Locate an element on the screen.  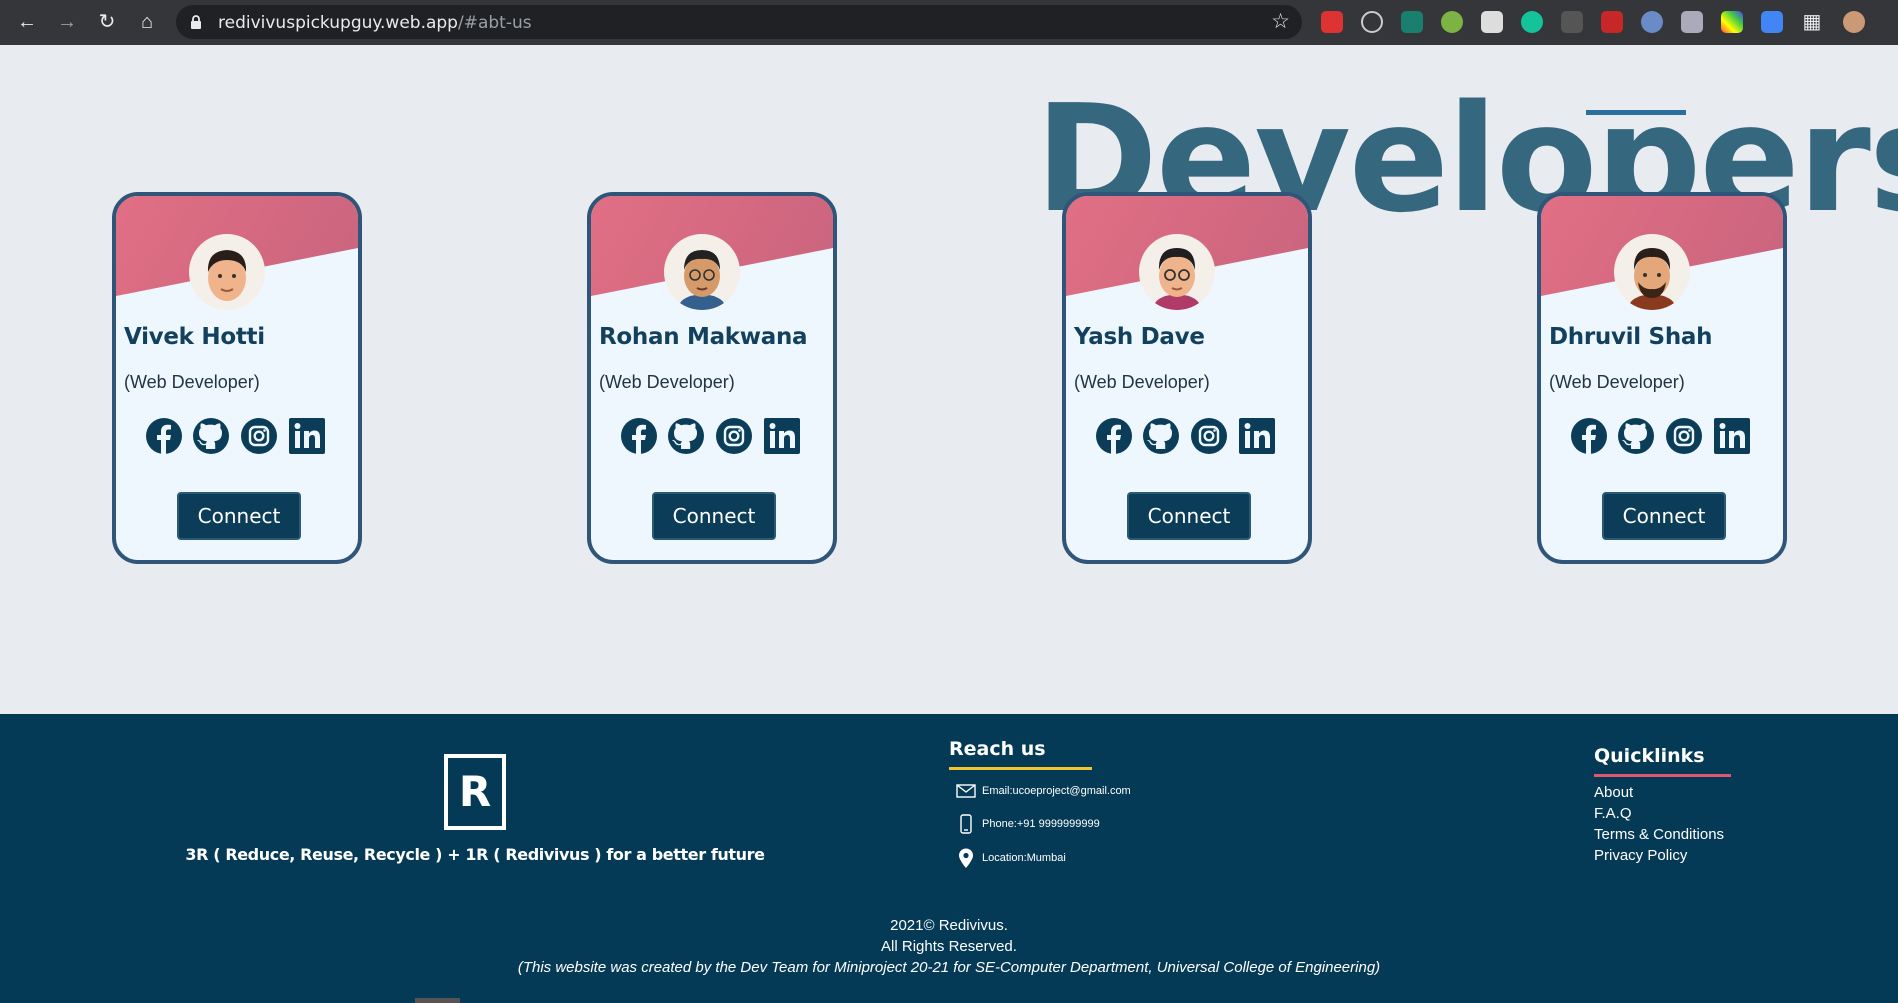
quicklink-terms: Terms & Conditions is located at coordinates (1659, 834).